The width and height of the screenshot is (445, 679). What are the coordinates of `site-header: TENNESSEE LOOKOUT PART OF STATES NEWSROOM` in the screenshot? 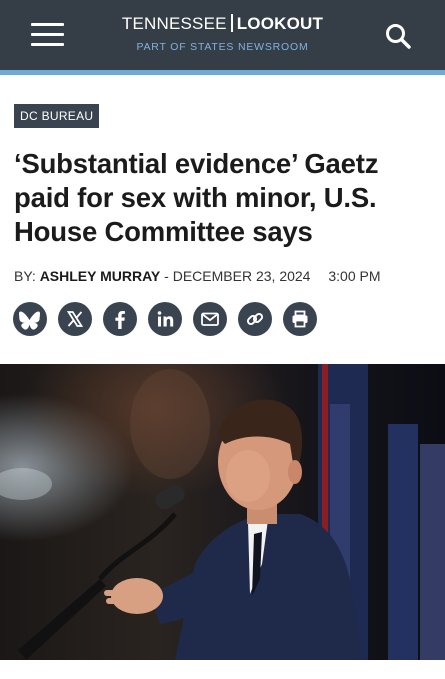 It's located at (222, 35).